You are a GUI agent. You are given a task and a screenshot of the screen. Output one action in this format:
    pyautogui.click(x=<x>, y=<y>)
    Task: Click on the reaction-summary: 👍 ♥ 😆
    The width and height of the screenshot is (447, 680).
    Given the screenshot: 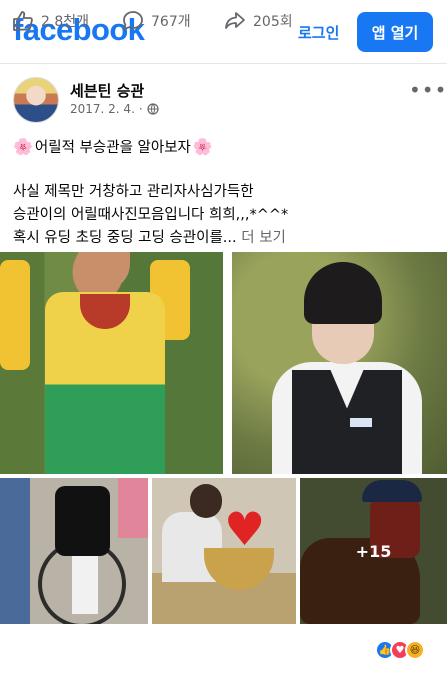 What is the action you would take?
    pyautogui.click(x=400, y=650)
    